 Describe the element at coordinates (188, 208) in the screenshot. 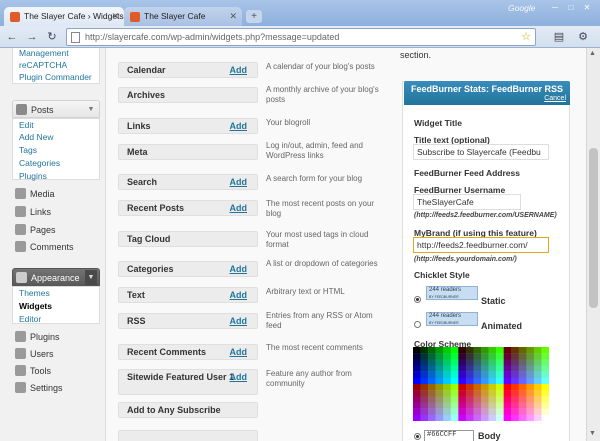

I see `widget-recent-posts: Recent Posts Add` at that location.